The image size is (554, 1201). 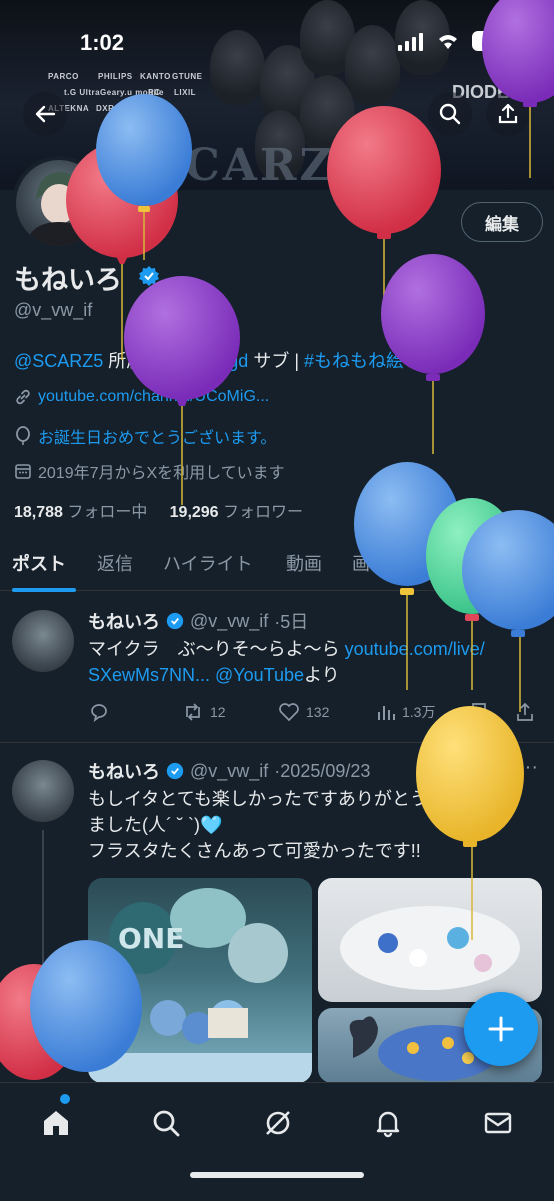 What do you see at coordinates (489, 41) in the screenshot?
I see `battery-level: 3` at bounding box center [489, 41].